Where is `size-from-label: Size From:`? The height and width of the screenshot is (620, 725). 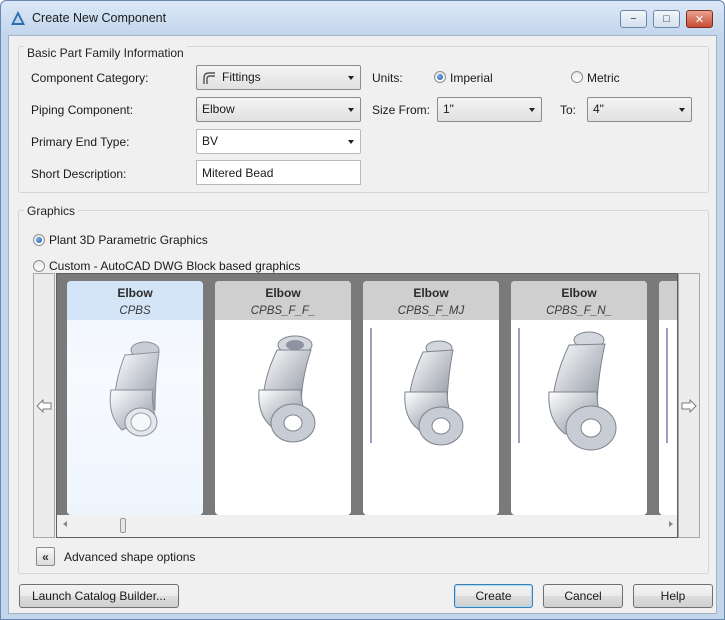 size-from-label: Size From: is located at coordinates (401, 110).